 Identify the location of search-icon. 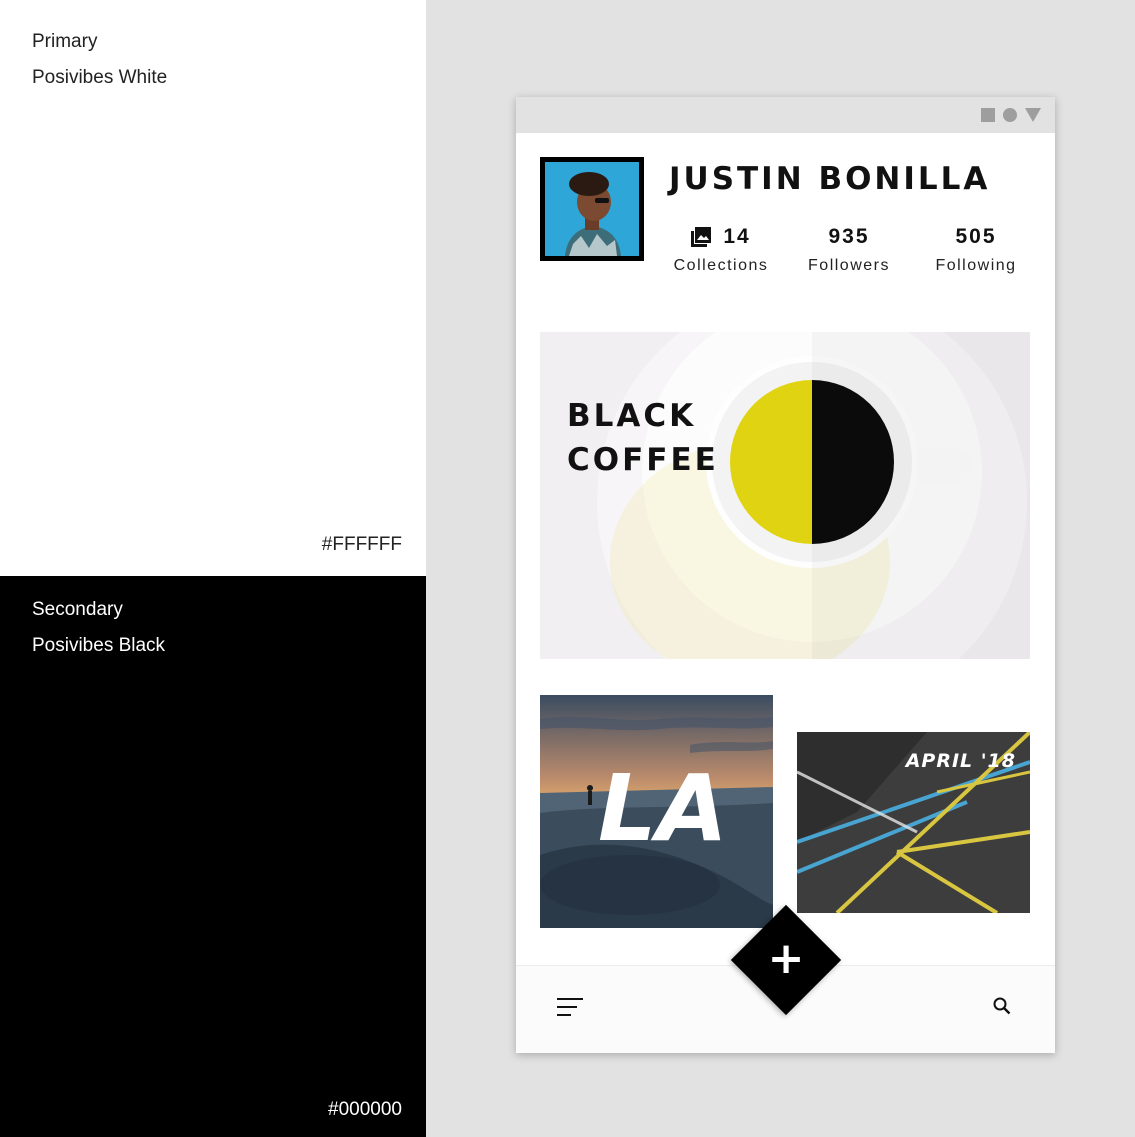
(1002, 1006).